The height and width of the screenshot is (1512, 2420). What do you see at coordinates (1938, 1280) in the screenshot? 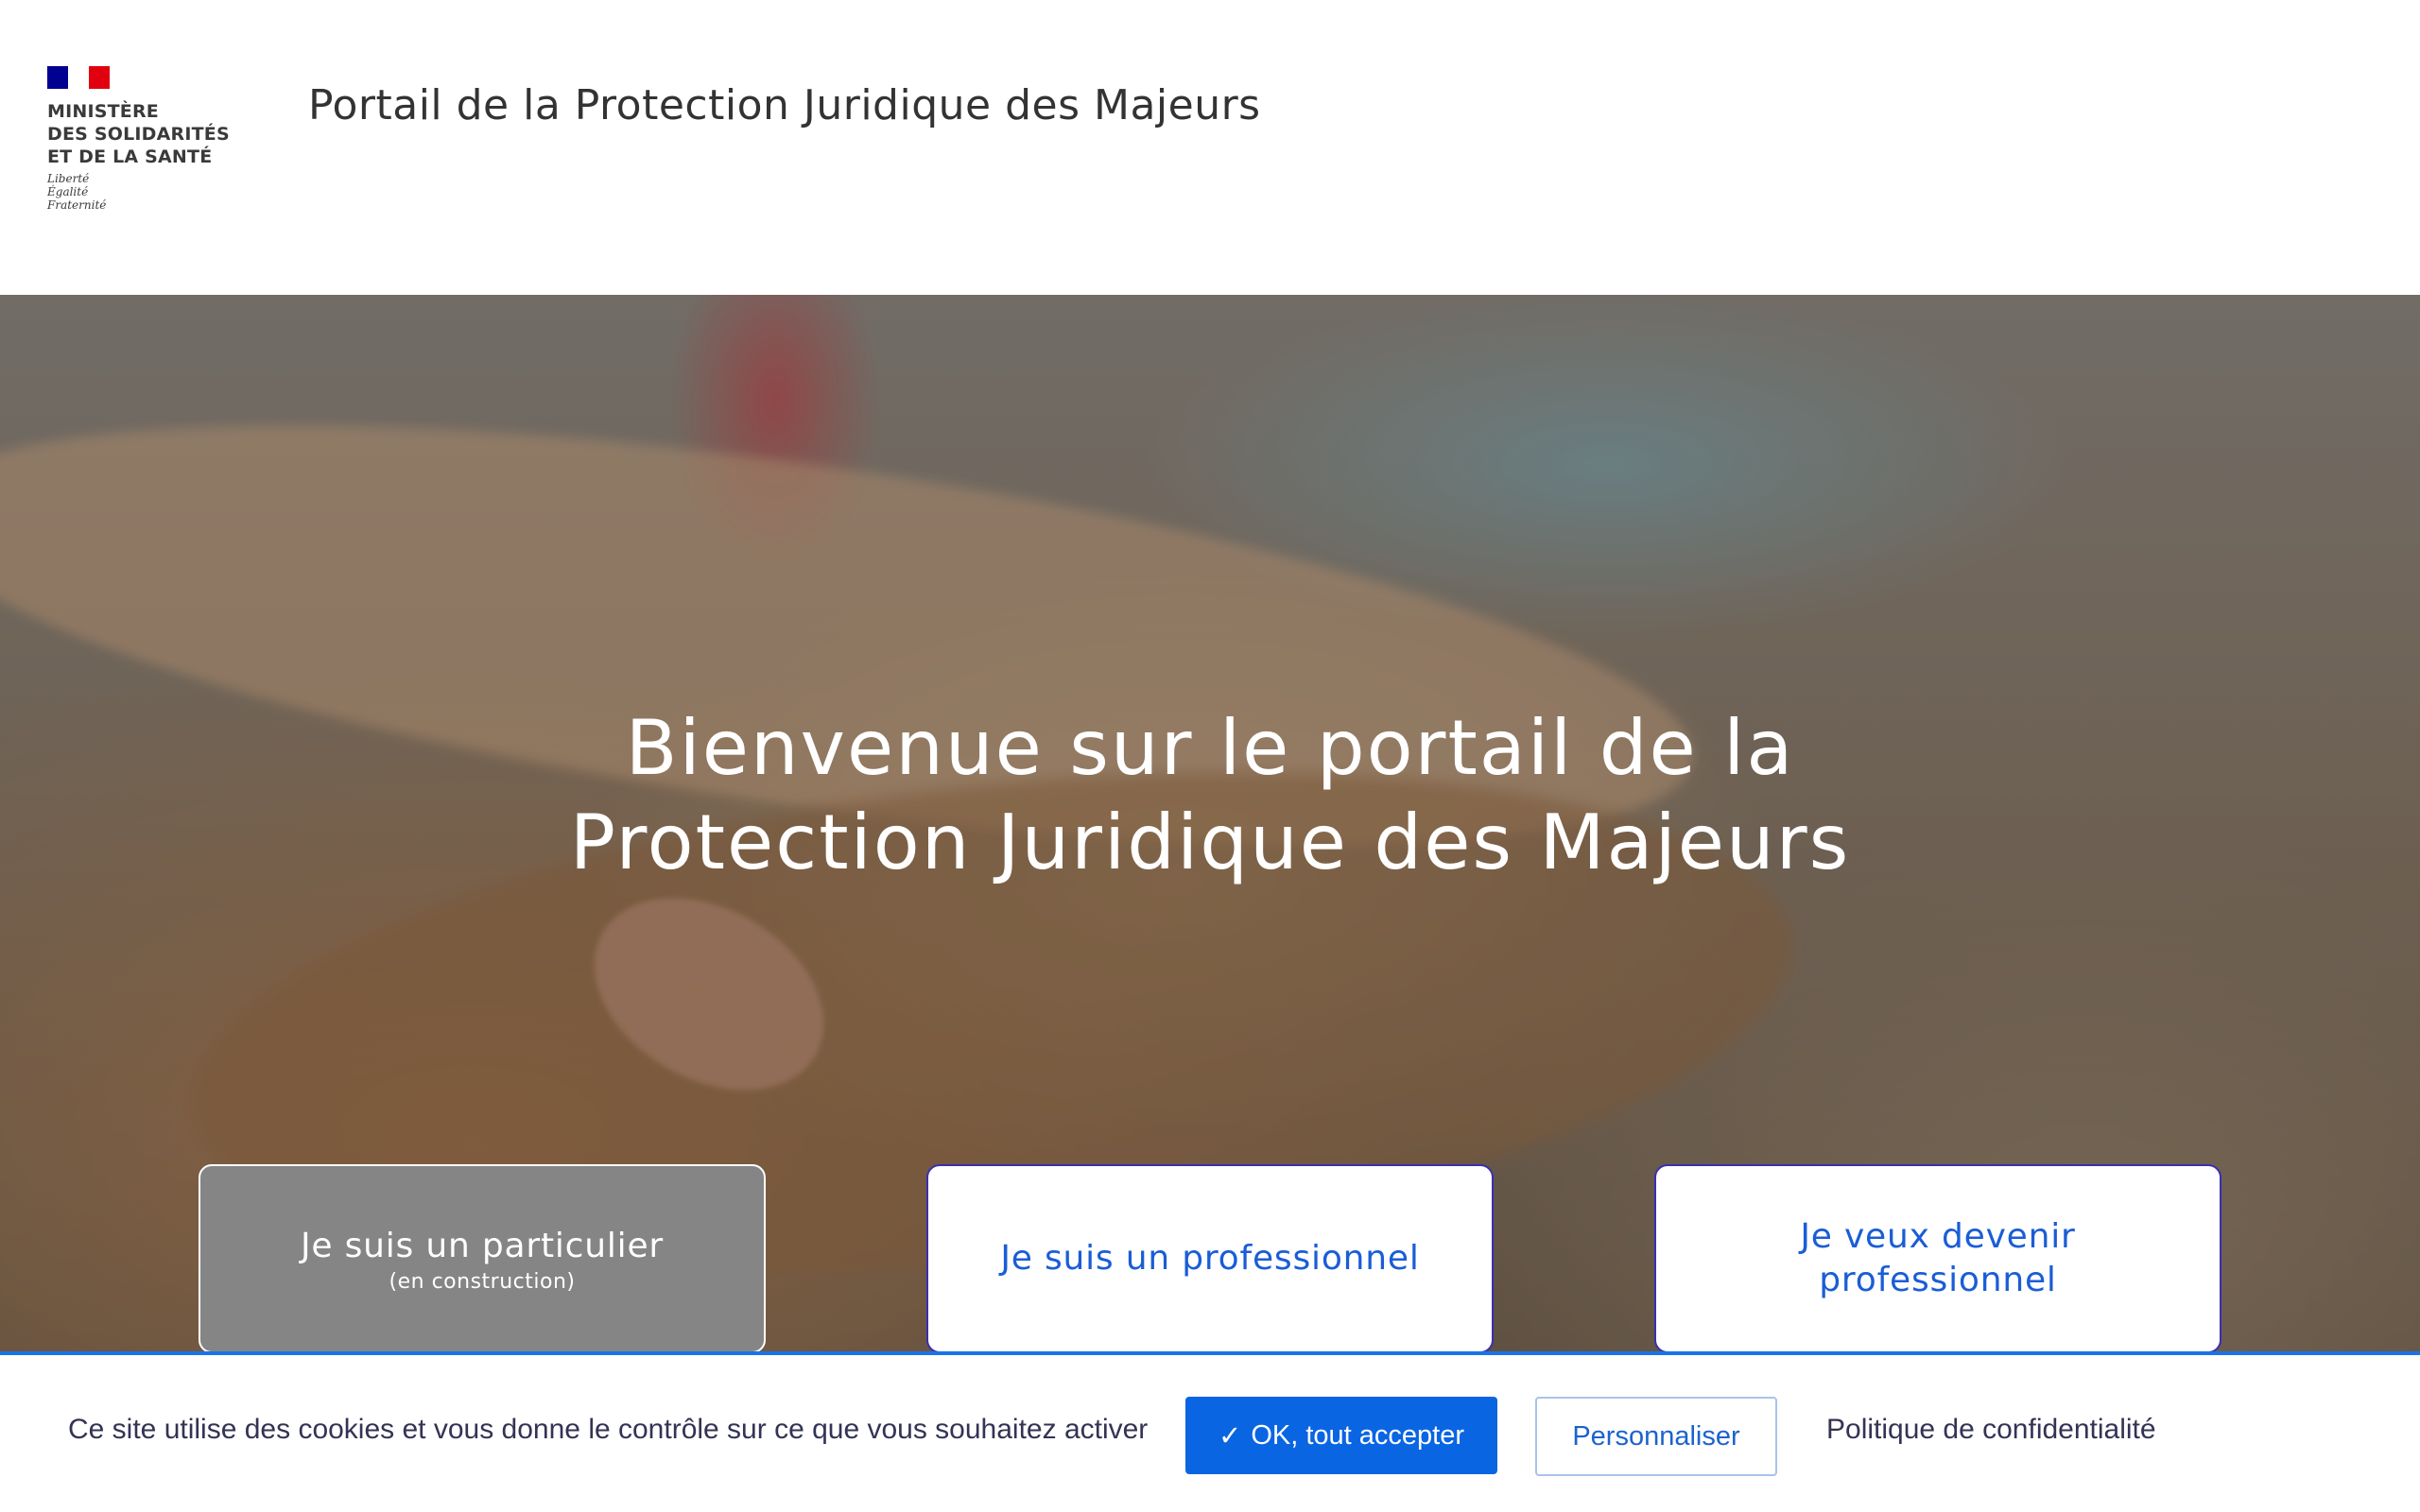
I see `card-label-line: professionnel` at bounding box center [1938, 1280].